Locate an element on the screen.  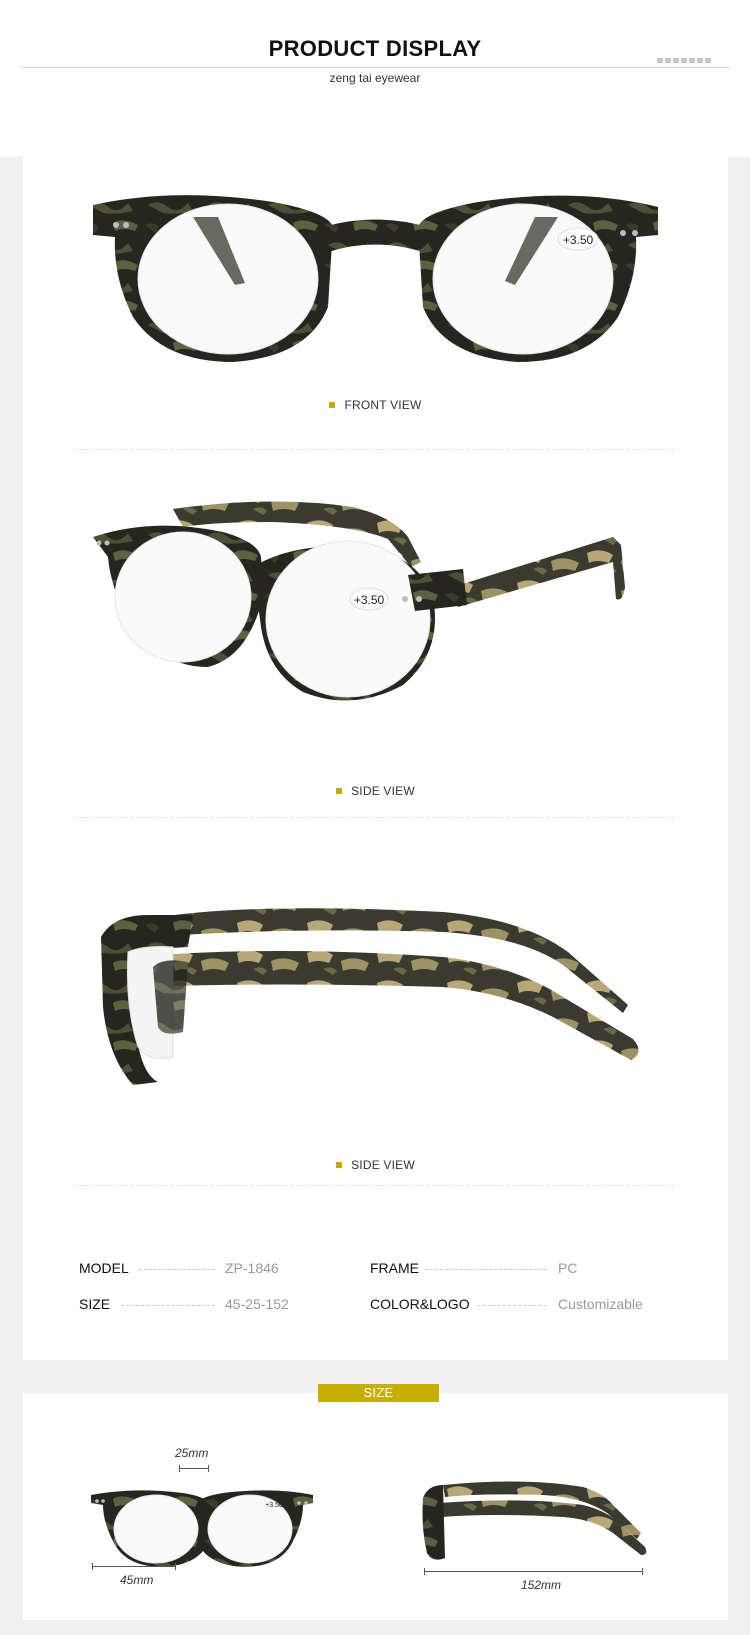
size-section-badge: SIZE is located at coordinates (378, 1393).